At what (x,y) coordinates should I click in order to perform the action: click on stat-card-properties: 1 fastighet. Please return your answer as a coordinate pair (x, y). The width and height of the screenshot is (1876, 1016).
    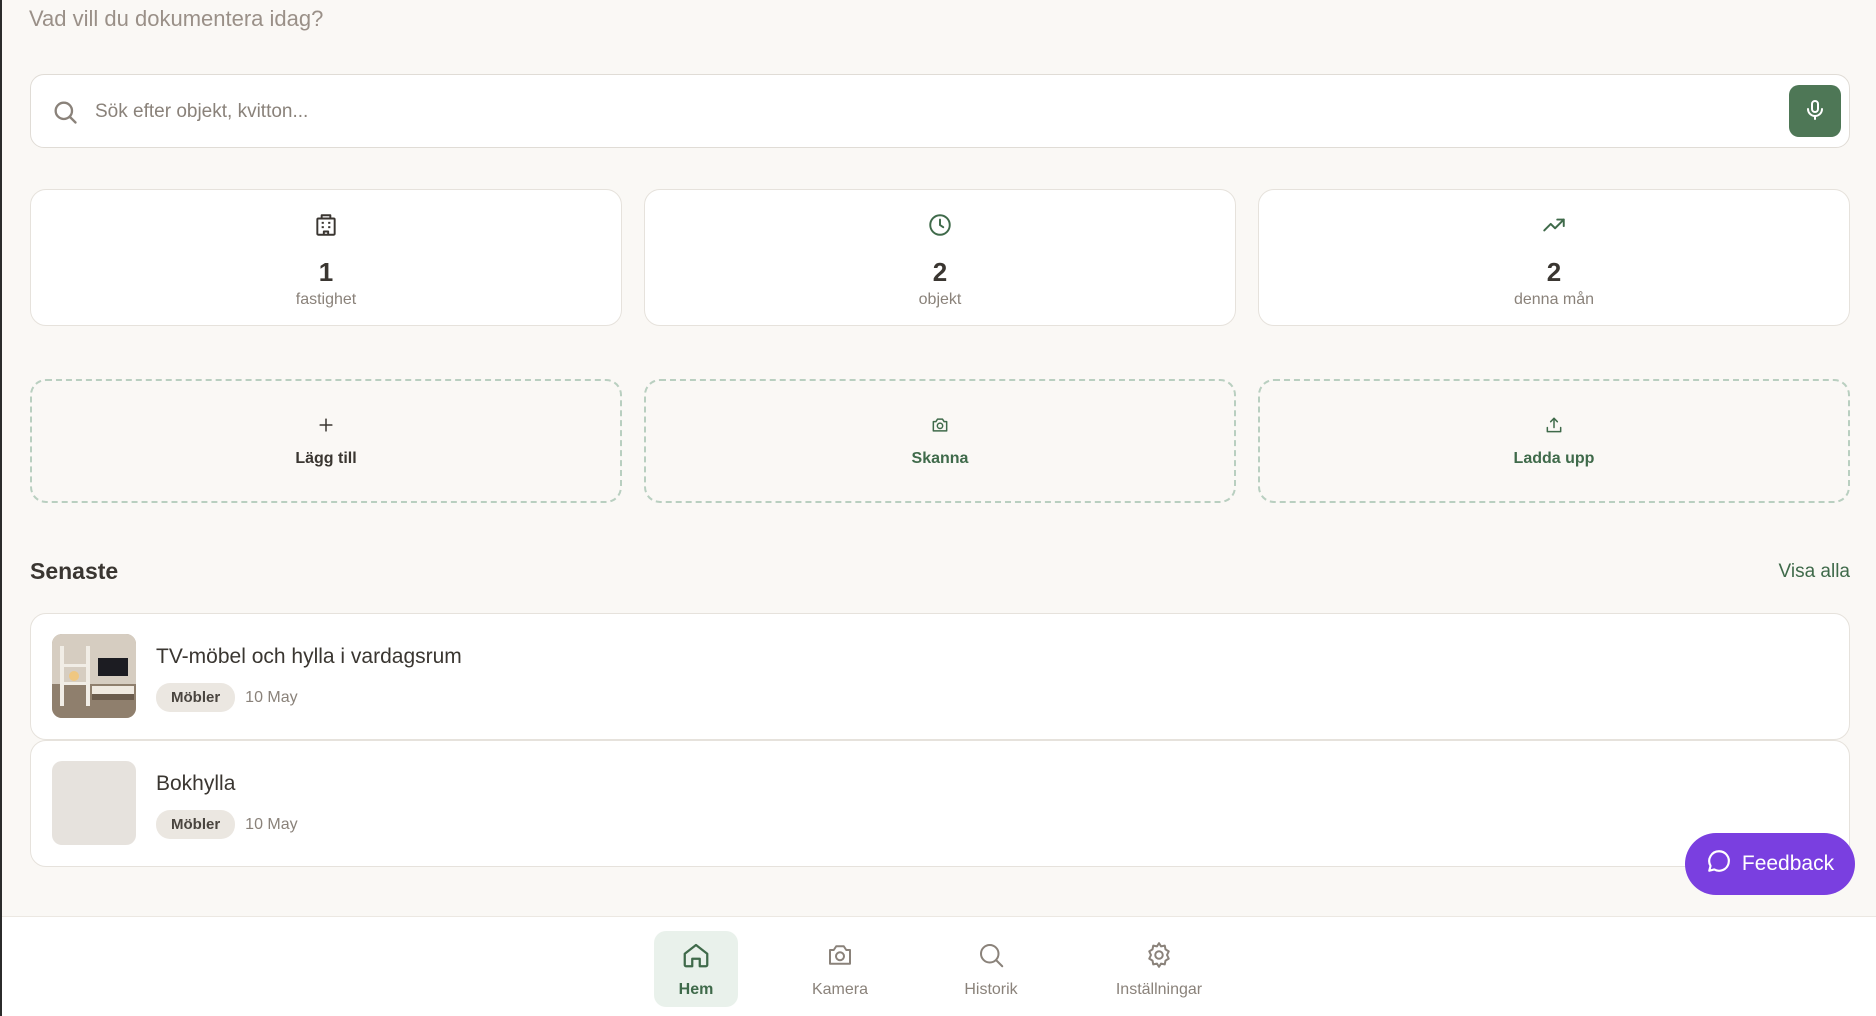
    Looking at the image, I should click on (326, 257).